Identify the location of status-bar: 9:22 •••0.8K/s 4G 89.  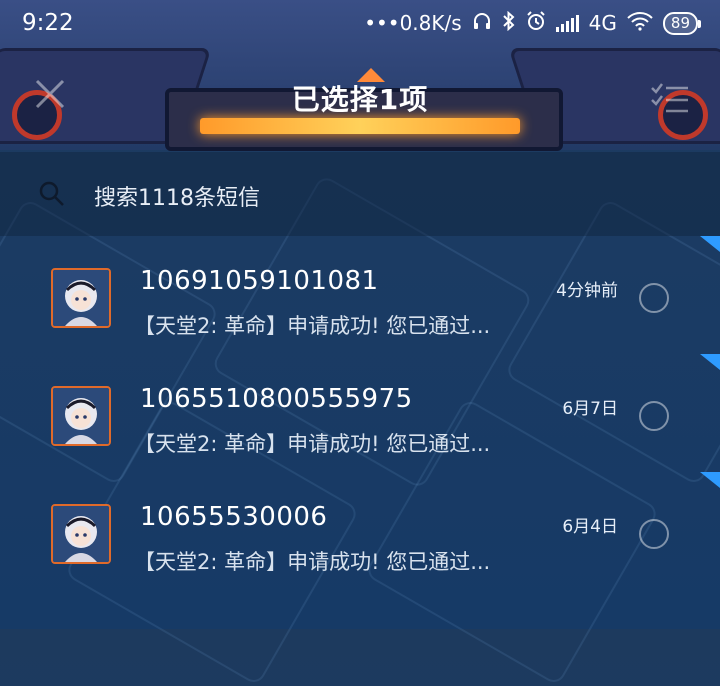
(360, 23).